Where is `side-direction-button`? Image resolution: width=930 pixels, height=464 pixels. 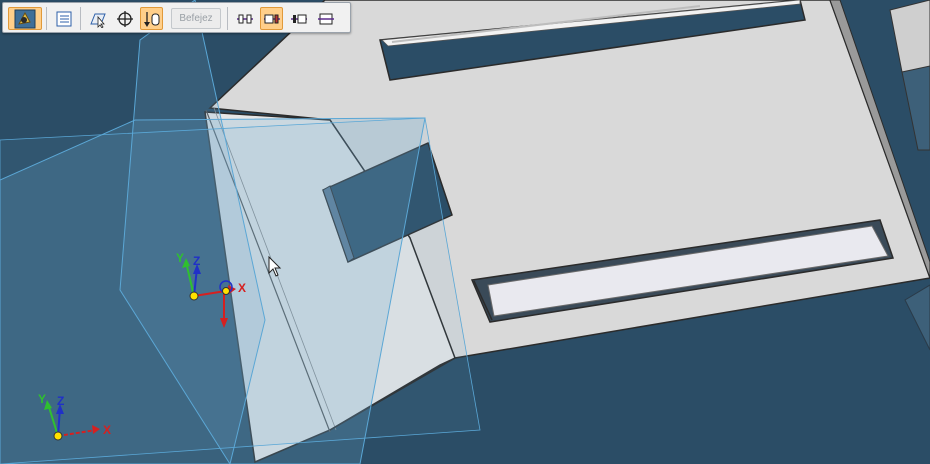
side-direction-button is located at coordinates (151, 18).